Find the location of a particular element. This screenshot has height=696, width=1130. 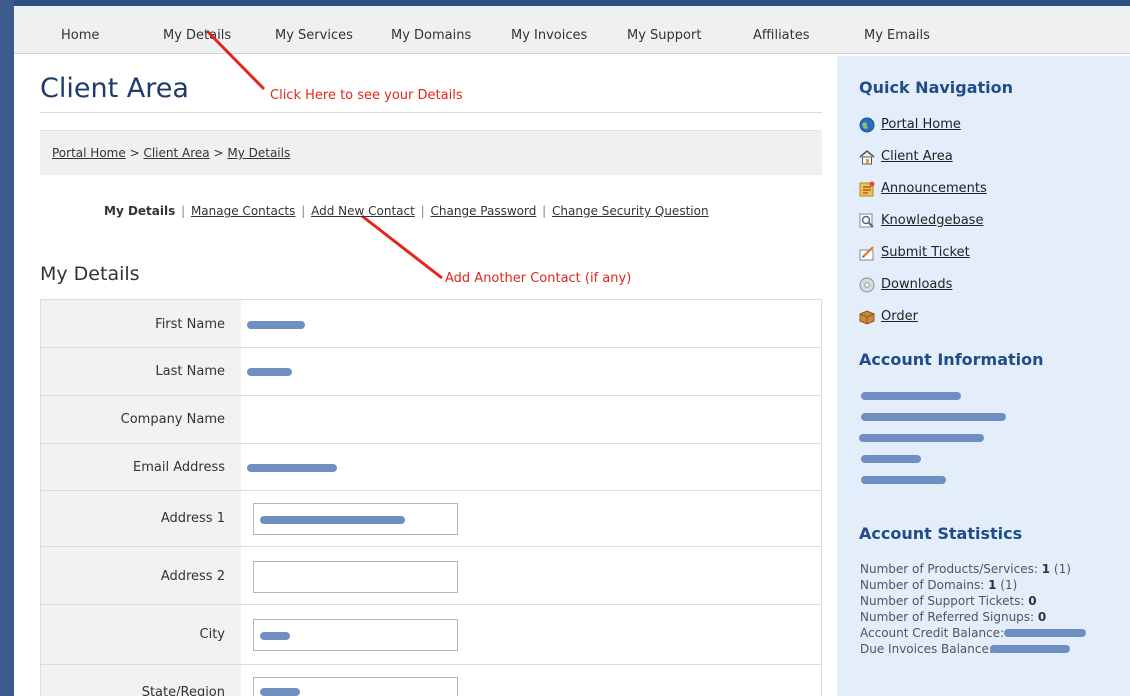

breadcrumb: Portal Home > Client Area > My Details is located at coordinates (431, 152).